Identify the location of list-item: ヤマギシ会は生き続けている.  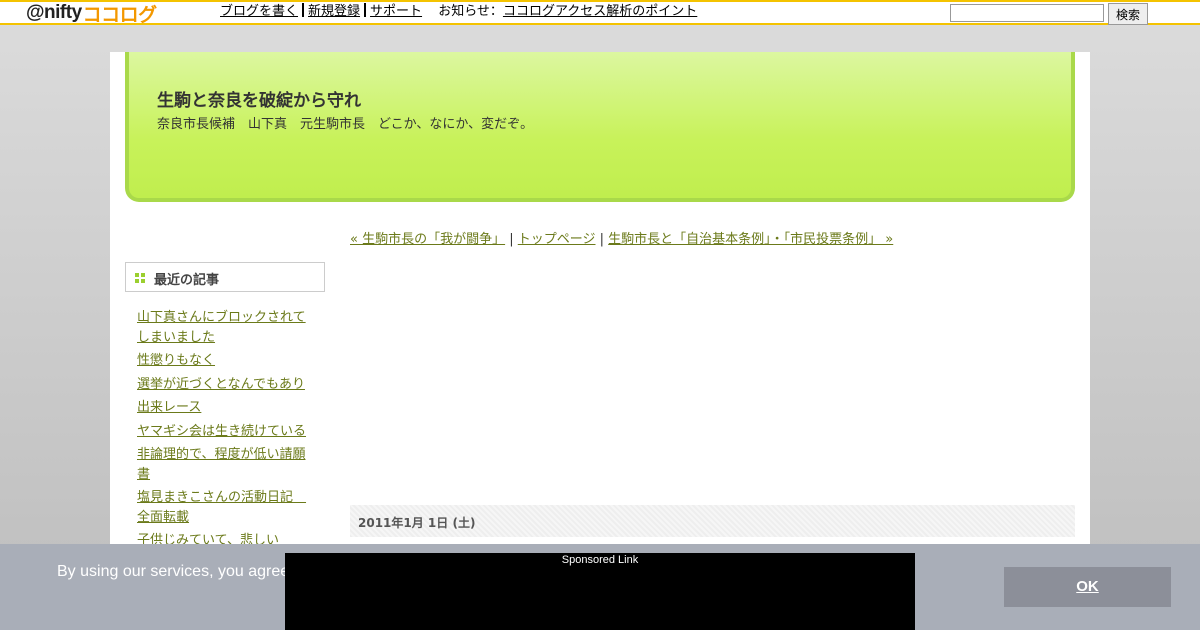
(225, 432).